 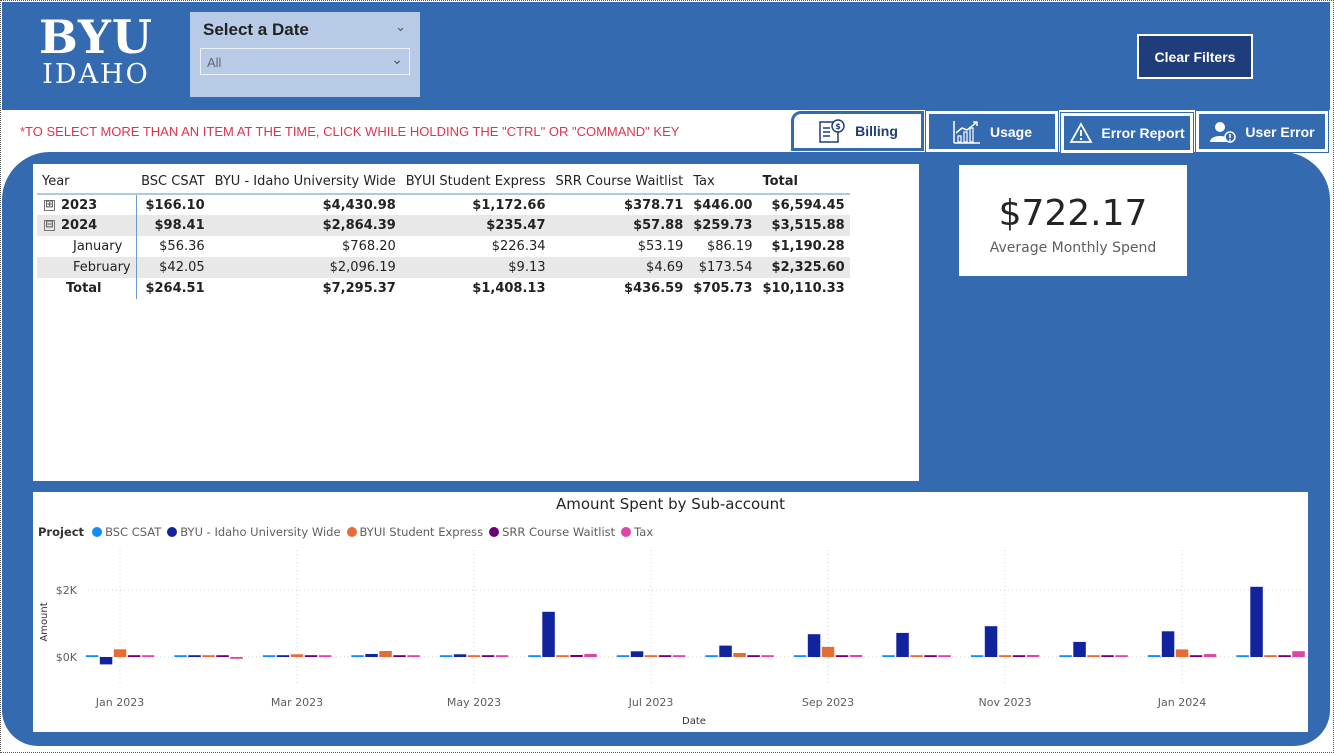 What do you see at coordinates (619, 267) in the screenshot?
I see `table-cell: $4.69` at bounding box center [619, 267].